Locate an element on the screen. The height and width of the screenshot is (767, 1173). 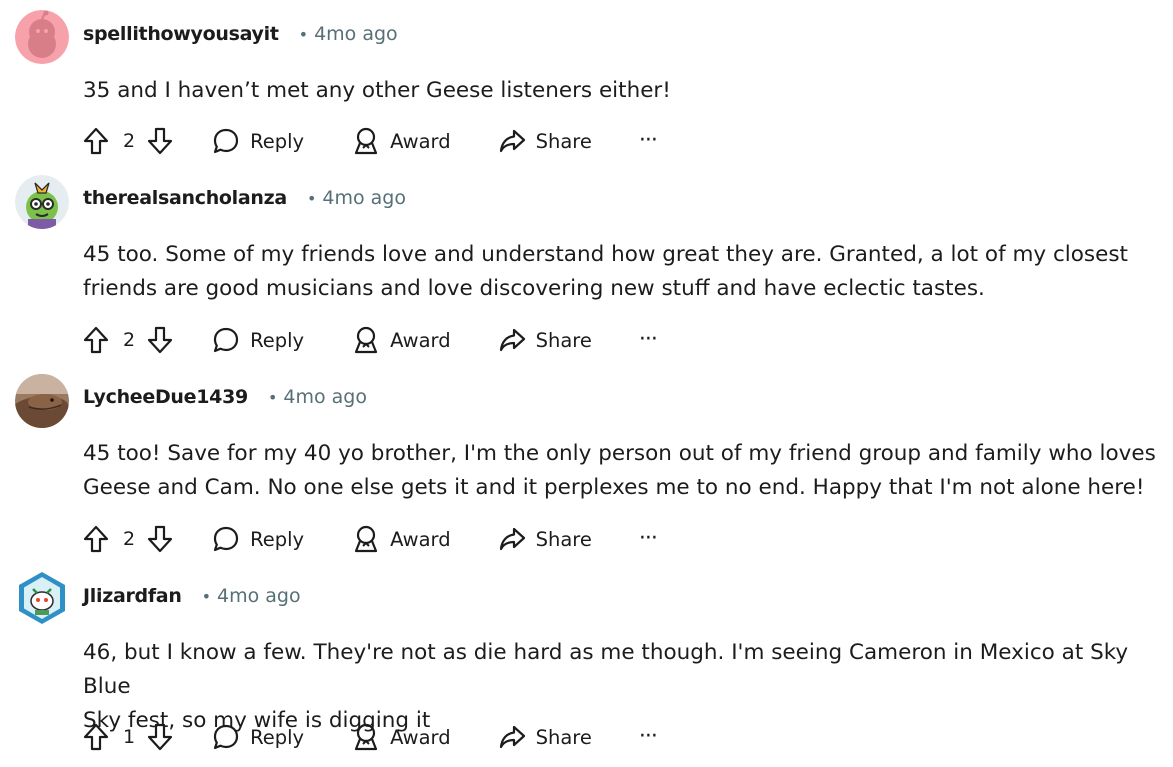
username: Jlizardfan is located at coordinates (132, 596).